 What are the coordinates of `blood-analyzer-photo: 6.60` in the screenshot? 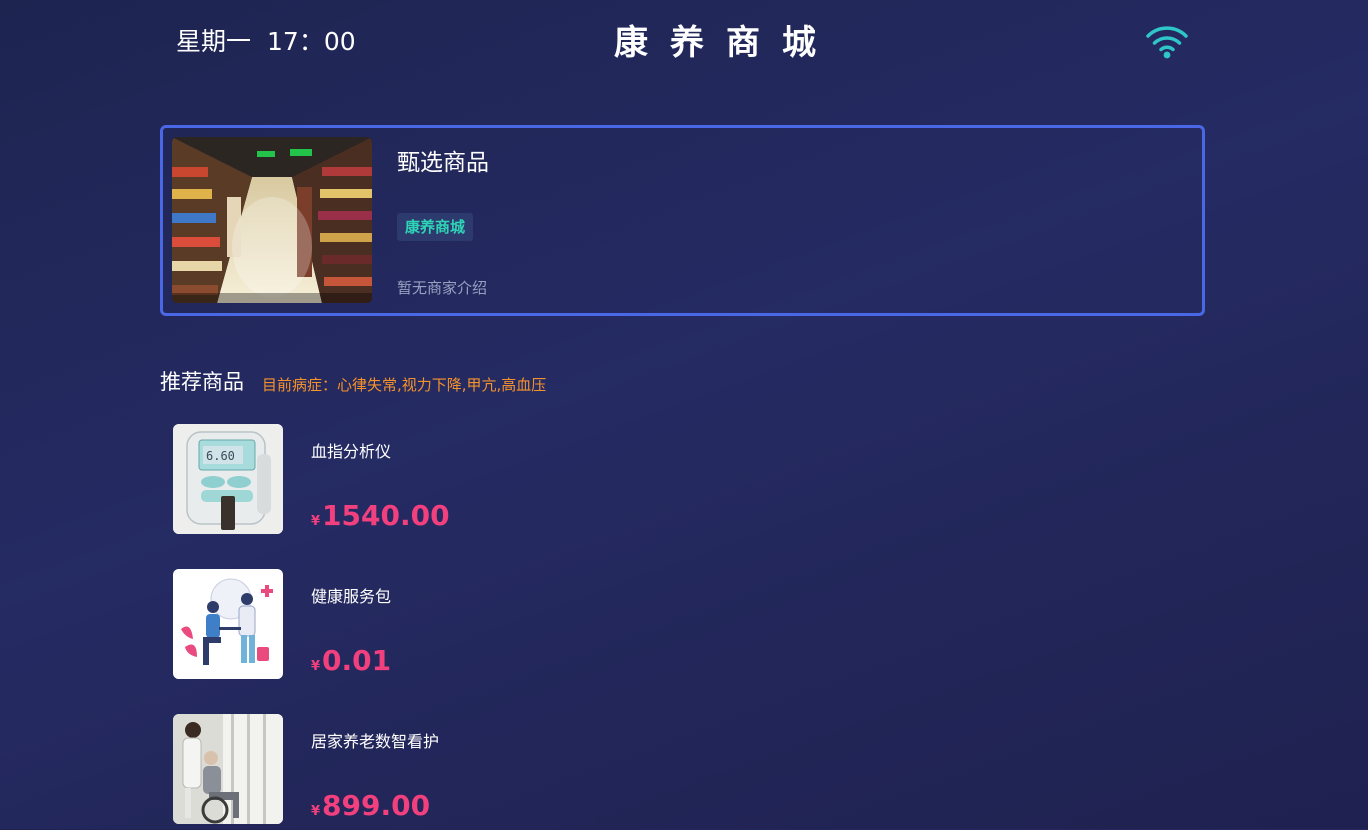 It's located at (228, 479).